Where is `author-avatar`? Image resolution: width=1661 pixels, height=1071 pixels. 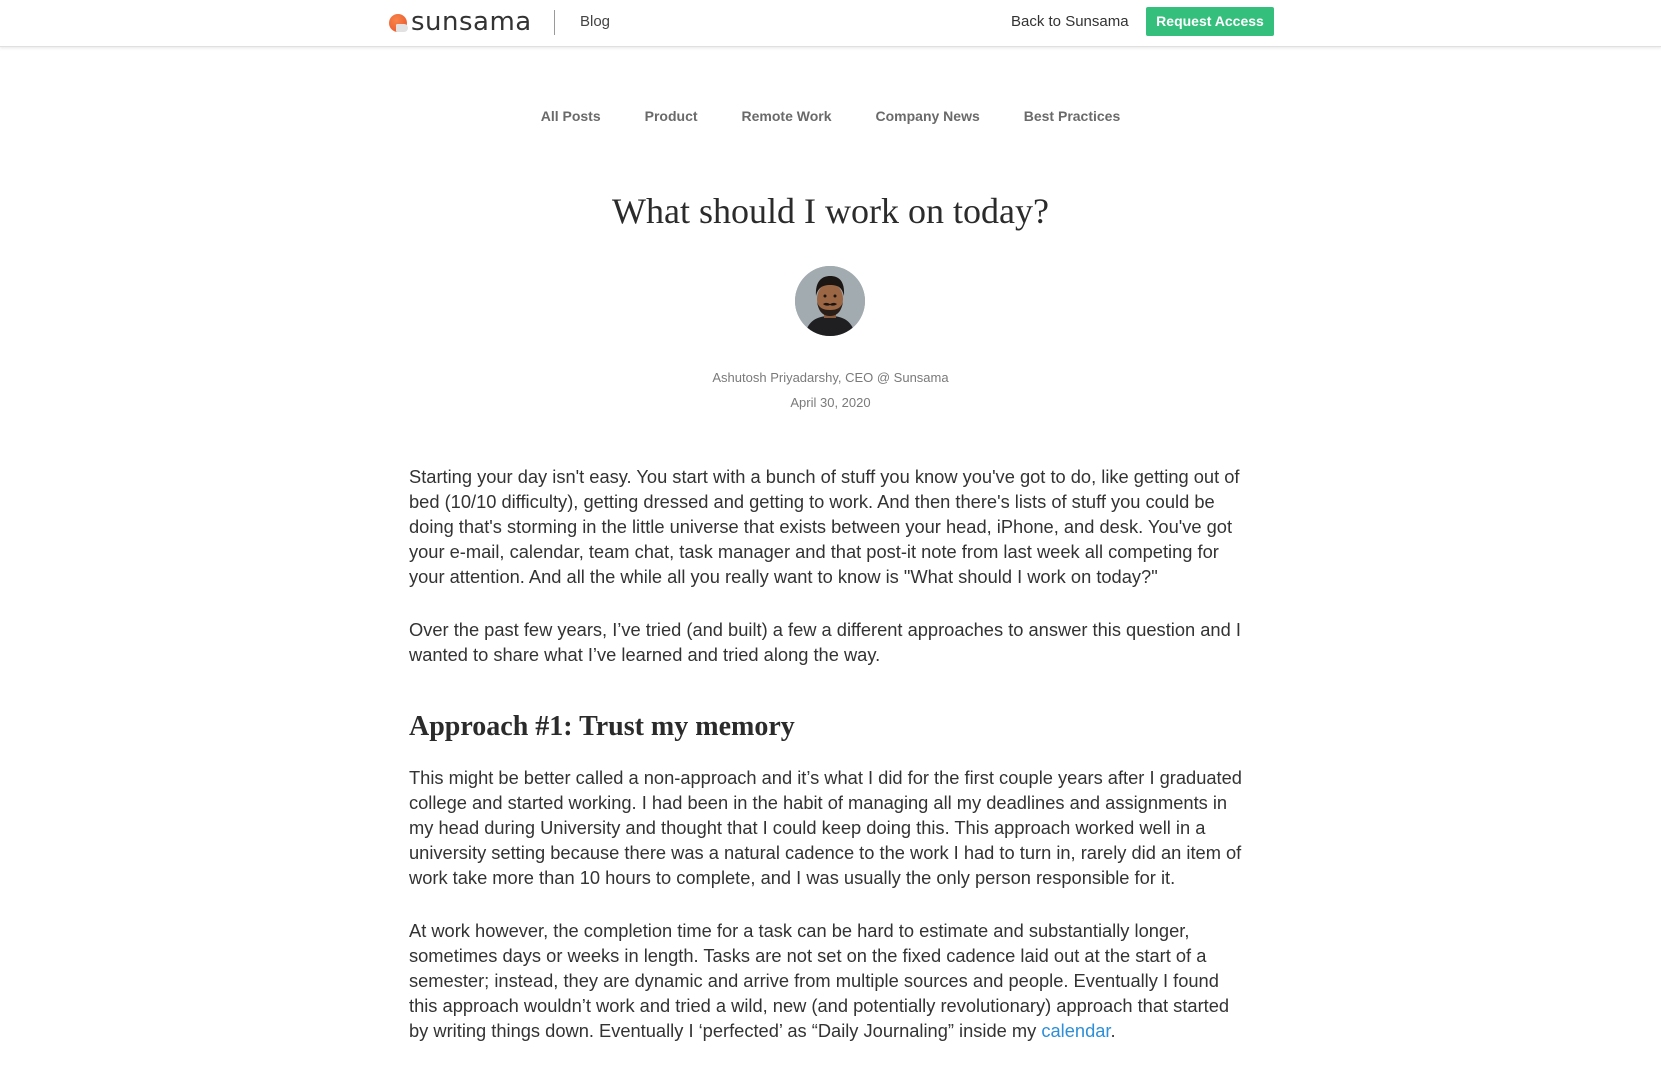 author-avatar is located at coordinates (830, 301).